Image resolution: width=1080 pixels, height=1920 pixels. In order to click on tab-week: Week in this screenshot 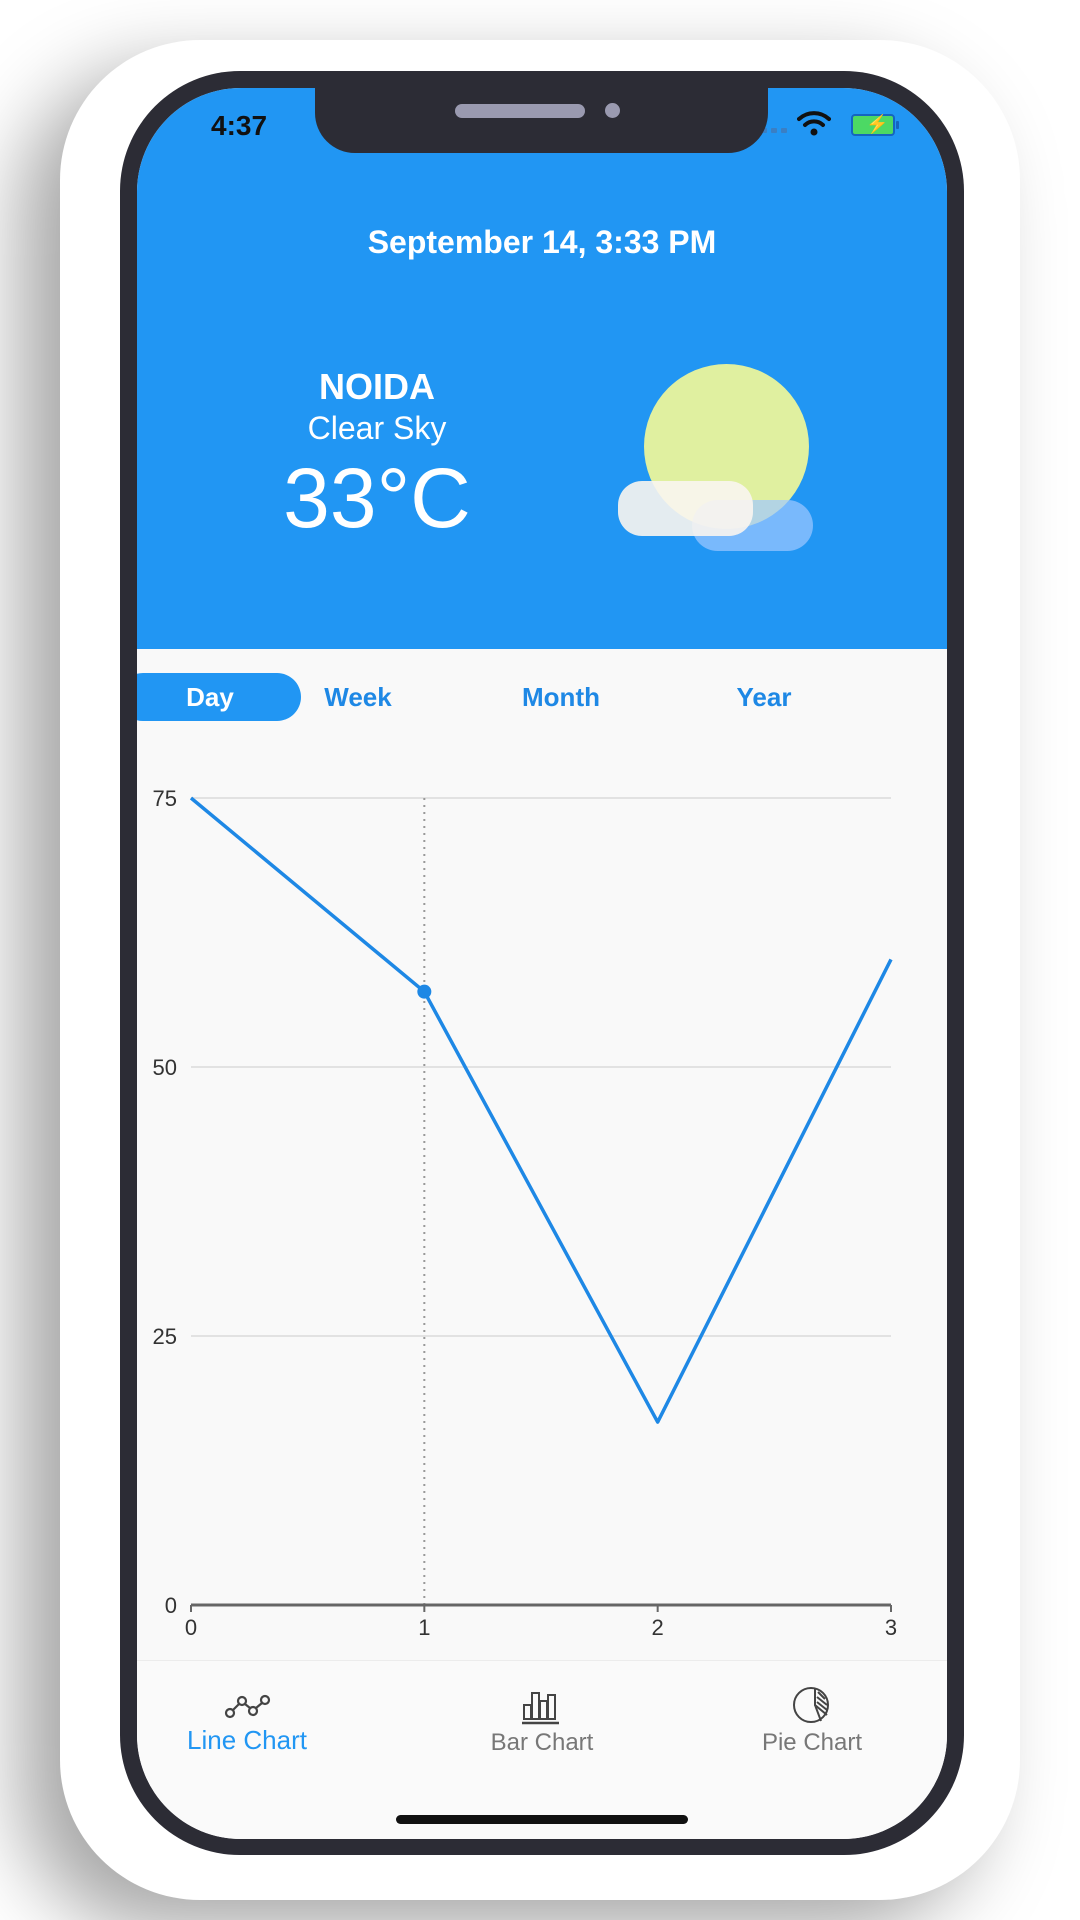, I will do `click(358, 697)`.